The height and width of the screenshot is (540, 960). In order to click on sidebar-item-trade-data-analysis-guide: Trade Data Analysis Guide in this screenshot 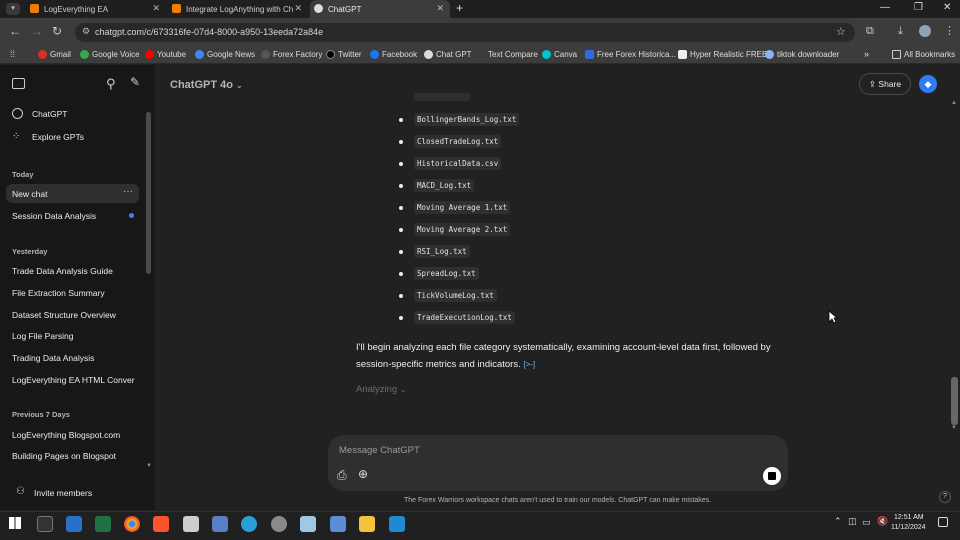, I will do `click(62, 271)`.